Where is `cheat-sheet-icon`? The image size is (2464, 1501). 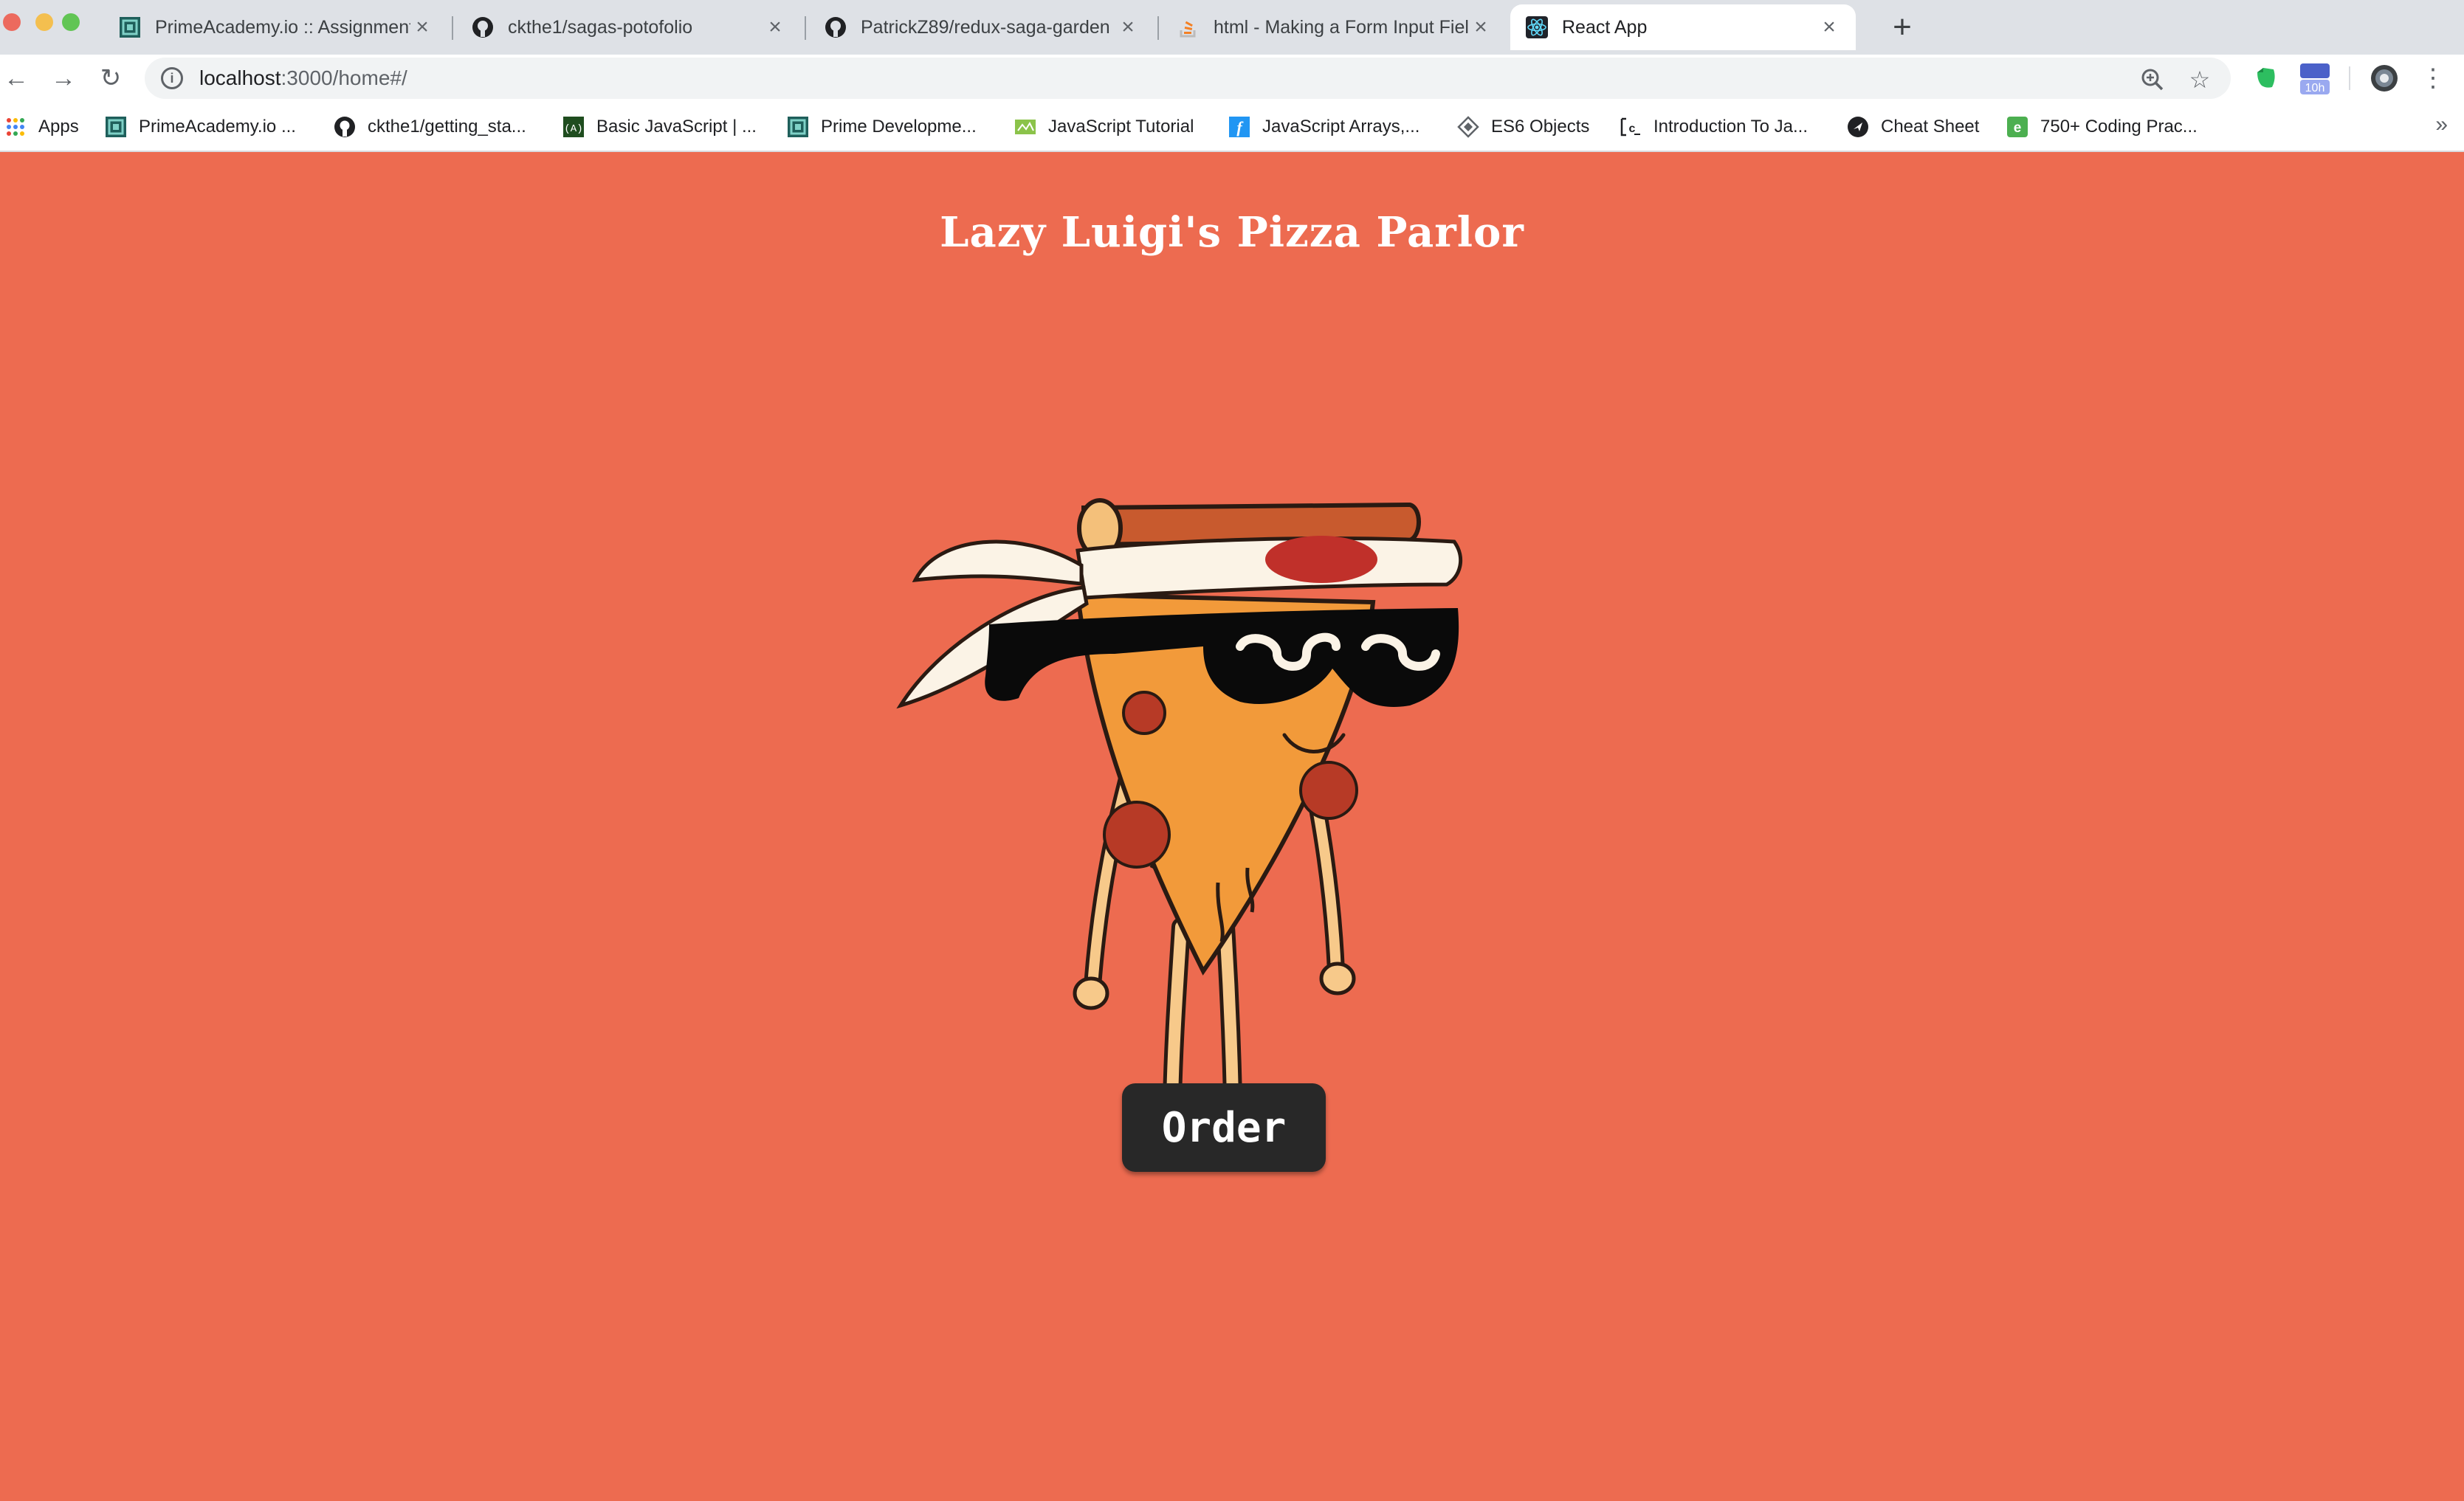
cheat-sheet-icon is located at coordinates (1858, 127).